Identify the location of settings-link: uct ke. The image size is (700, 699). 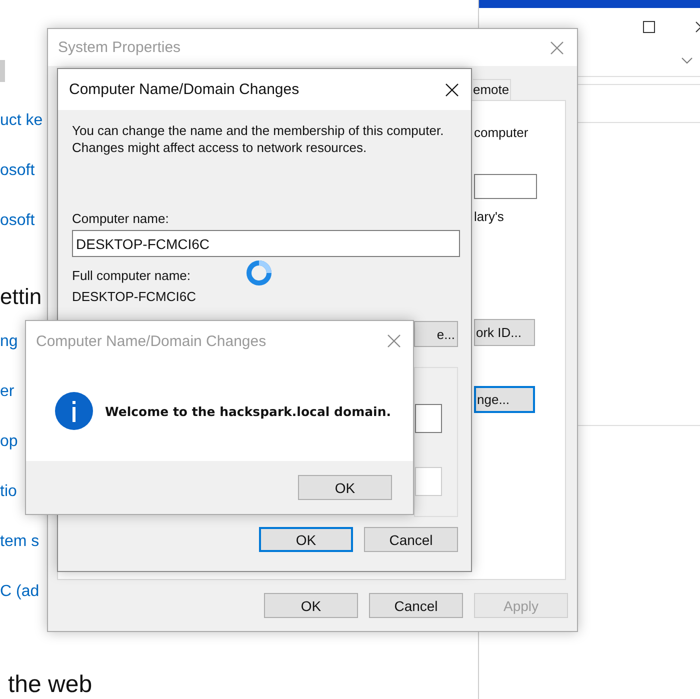
(21, 121).